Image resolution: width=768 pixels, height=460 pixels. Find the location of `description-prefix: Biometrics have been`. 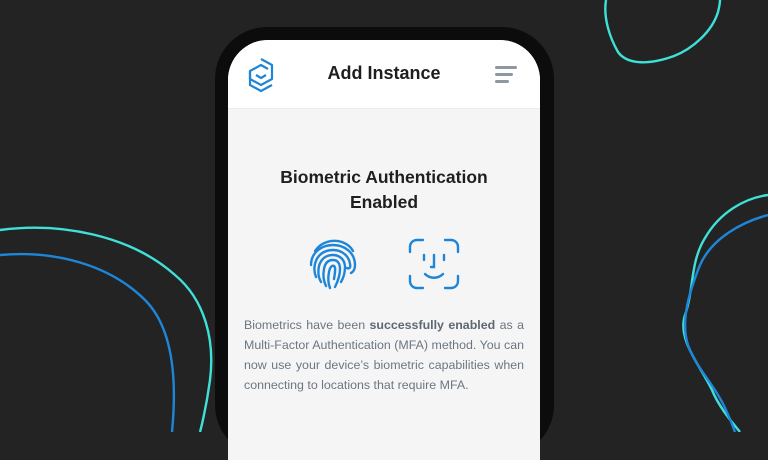

description-prefix: Biometrics have been is located at coordinates (307, 325).